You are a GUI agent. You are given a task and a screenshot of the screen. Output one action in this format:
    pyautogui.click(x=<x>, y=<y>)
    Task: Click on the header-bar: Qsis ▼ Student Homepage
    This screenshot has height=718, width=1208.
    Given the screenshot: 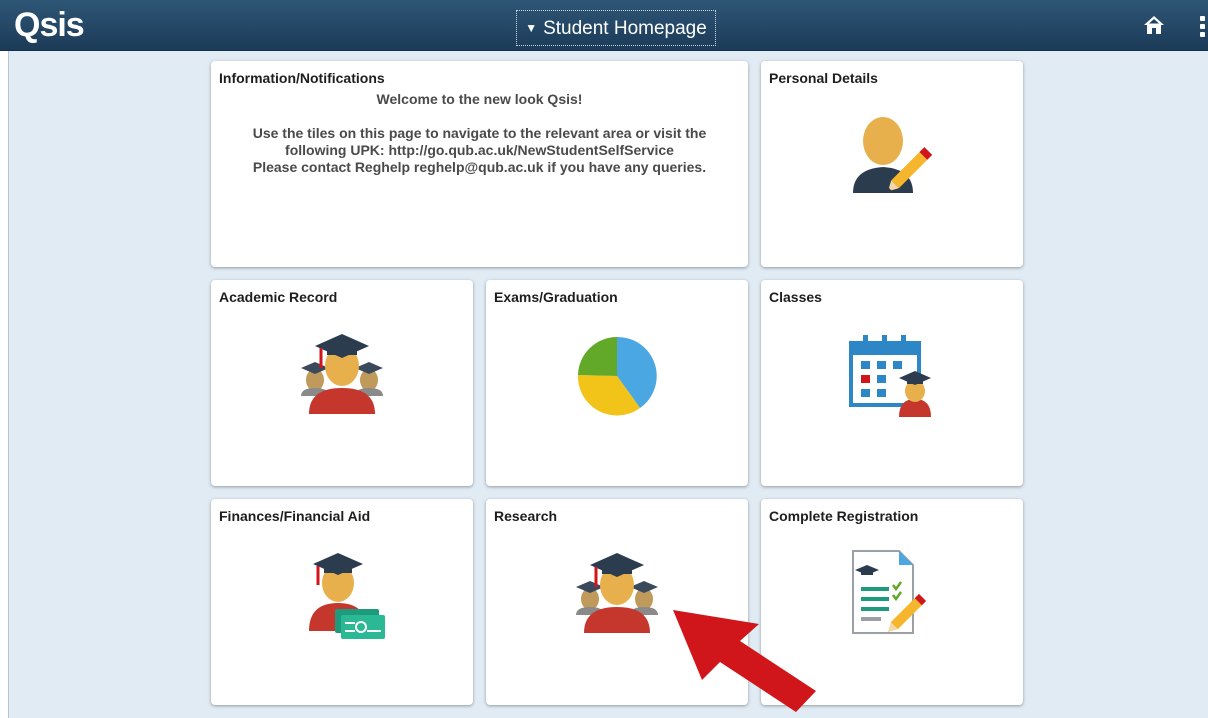 What is the action you would take?
    pyautogui.click(x=604, y=25)
    